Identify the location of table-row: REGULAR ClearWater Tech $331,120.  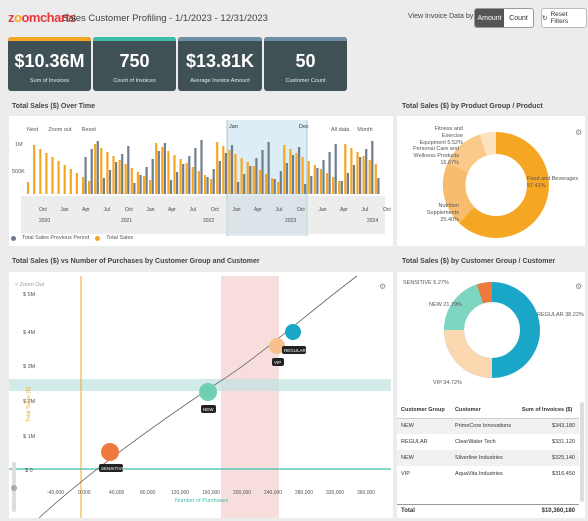
(488, 442).